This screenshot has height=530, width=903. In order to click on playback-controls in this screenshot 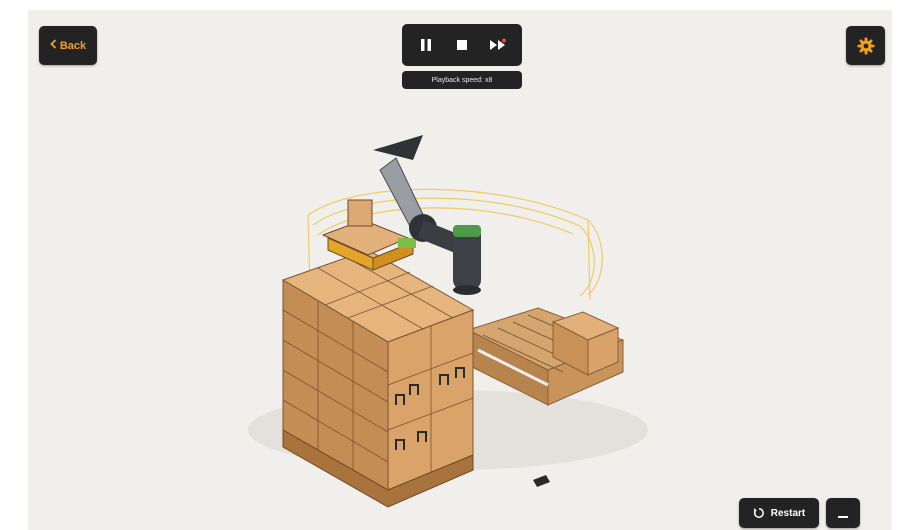, I will do `click(462, 45)`.